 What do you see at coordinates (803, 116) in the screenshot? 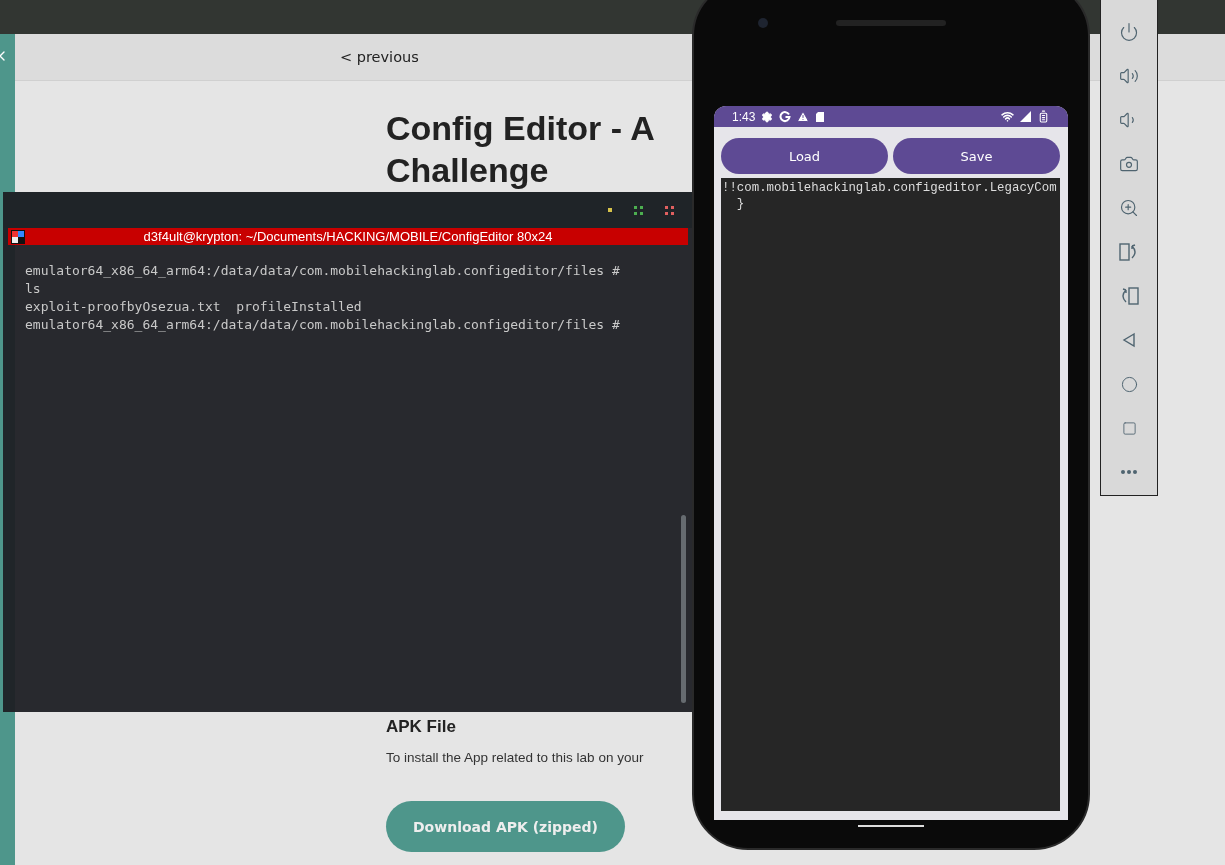
I see `warning-icon` at bounding box center [803, 116].